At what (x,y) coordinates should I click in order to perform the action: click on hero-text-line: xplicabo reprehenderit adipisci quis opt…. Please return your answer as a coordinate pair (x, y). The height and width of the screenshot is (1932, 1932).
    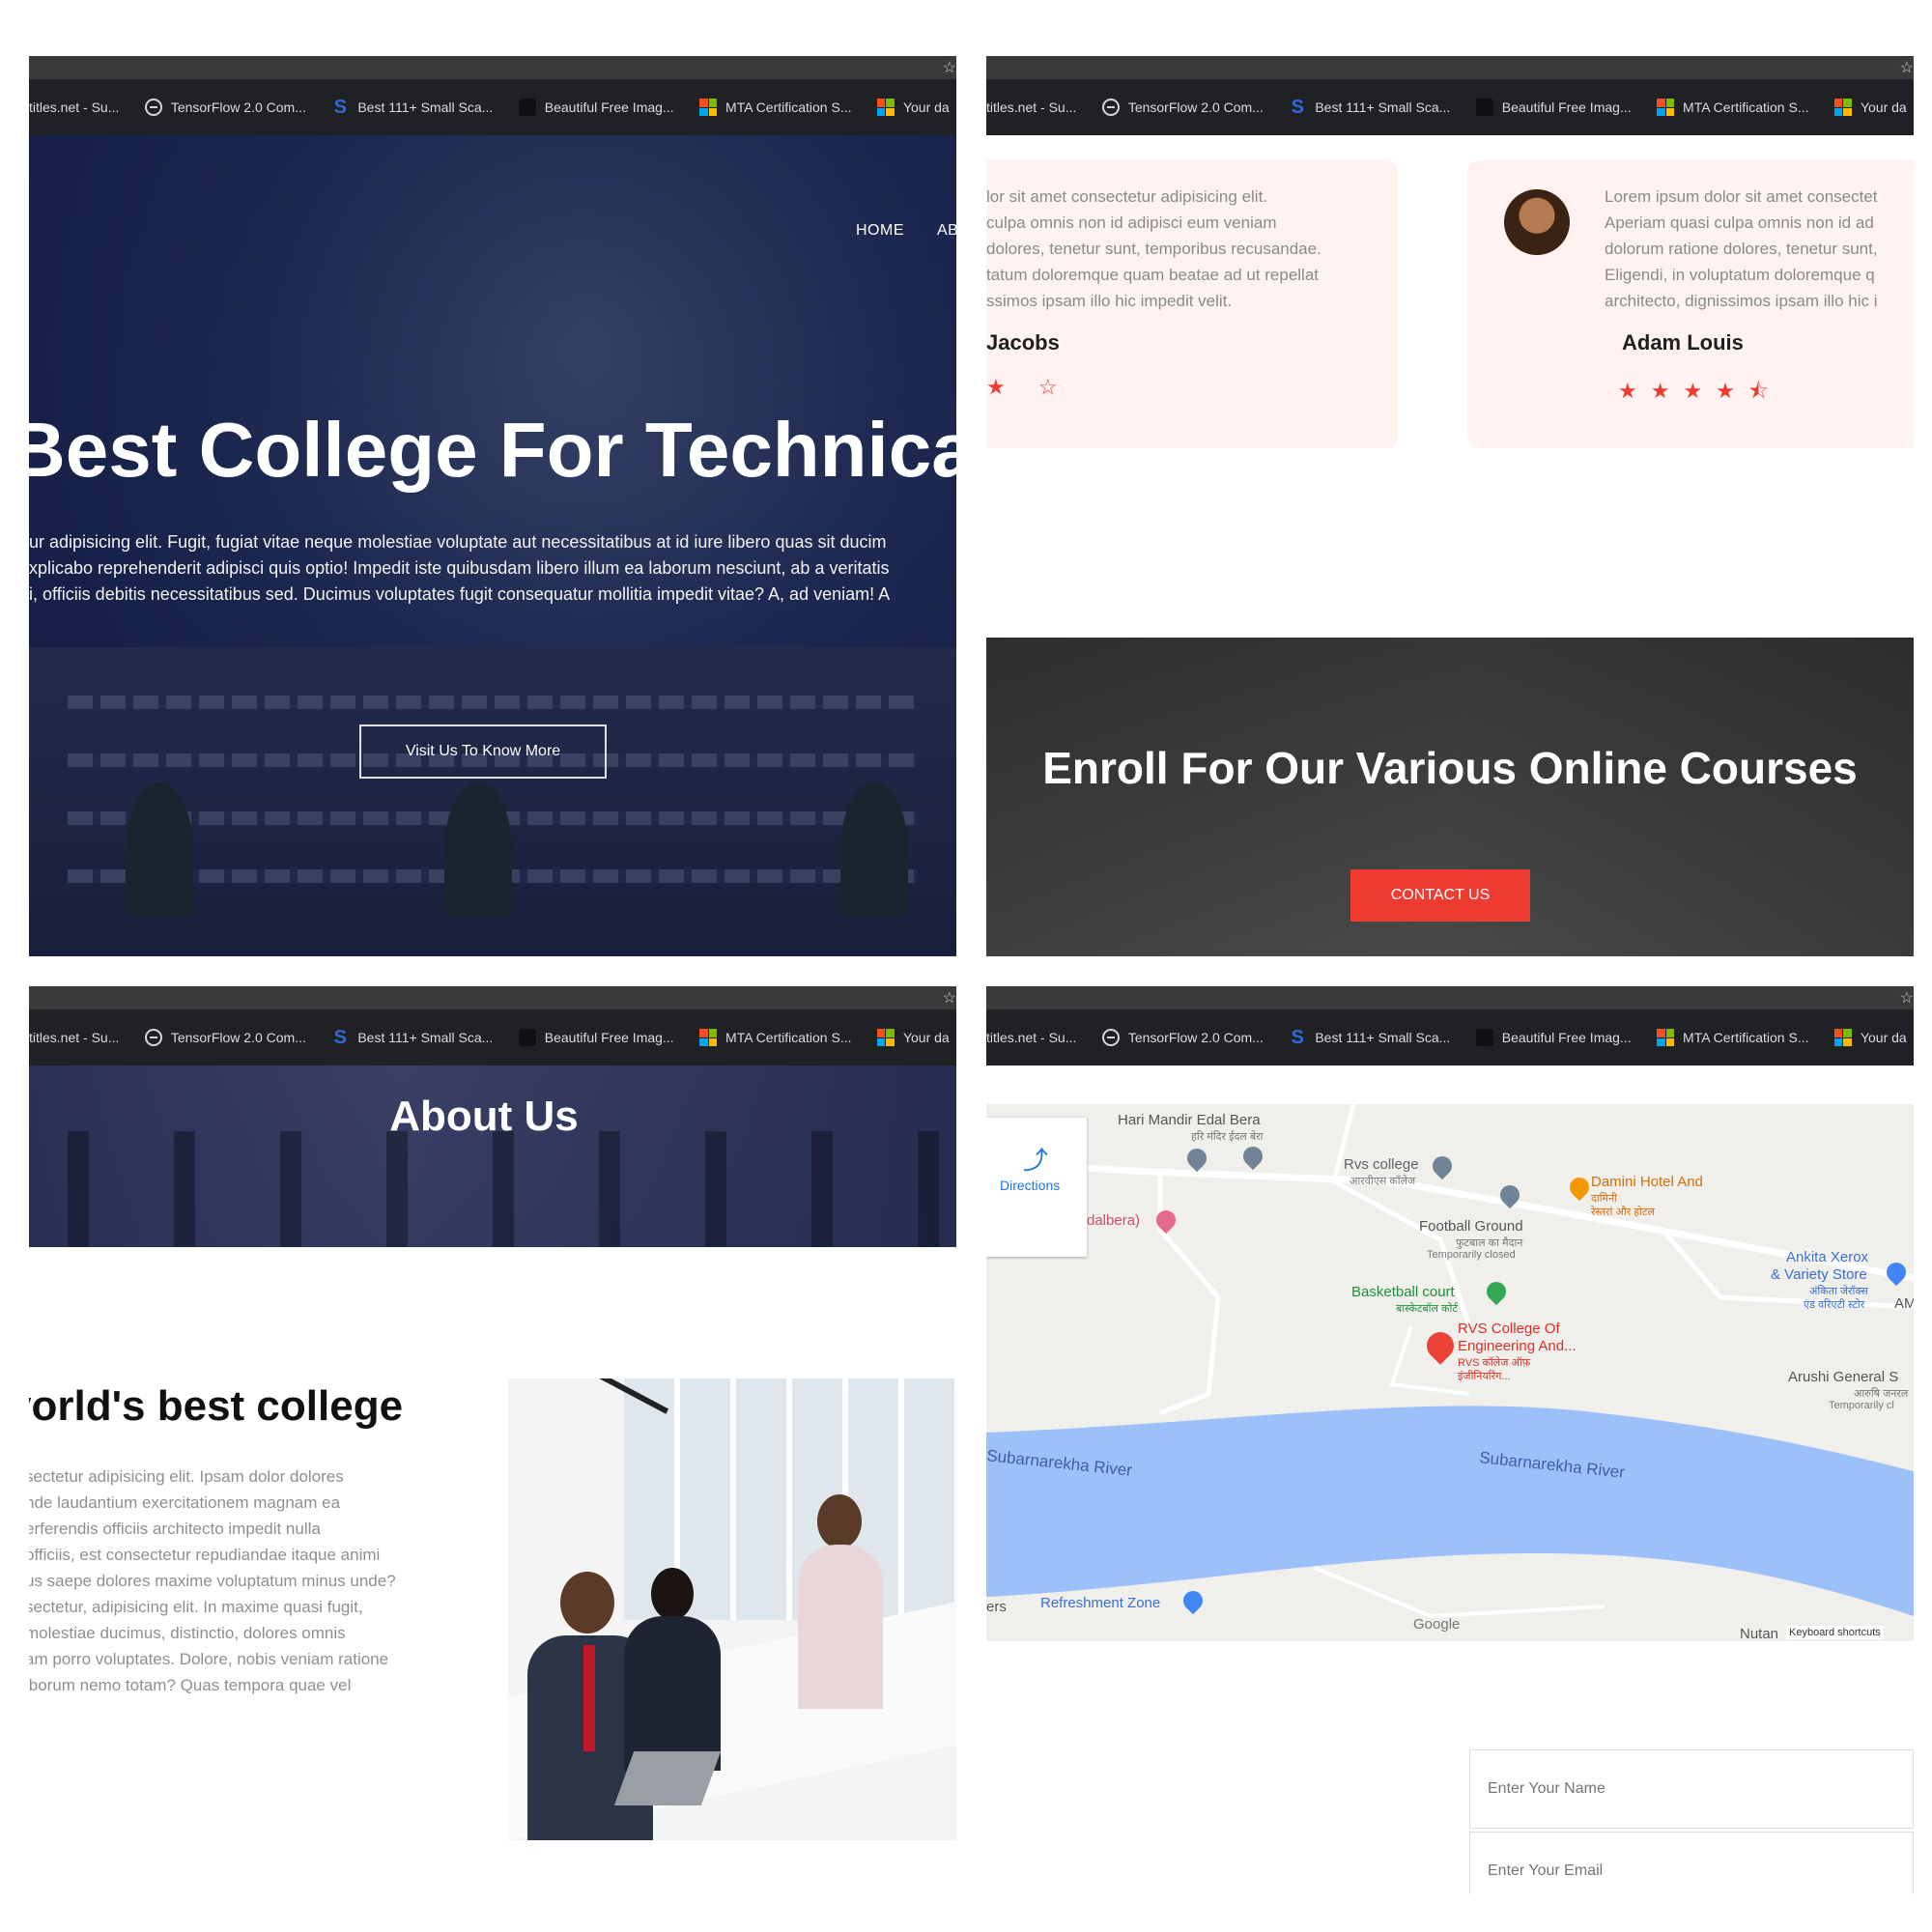
    Looking at the image, I should click on (459, 568).